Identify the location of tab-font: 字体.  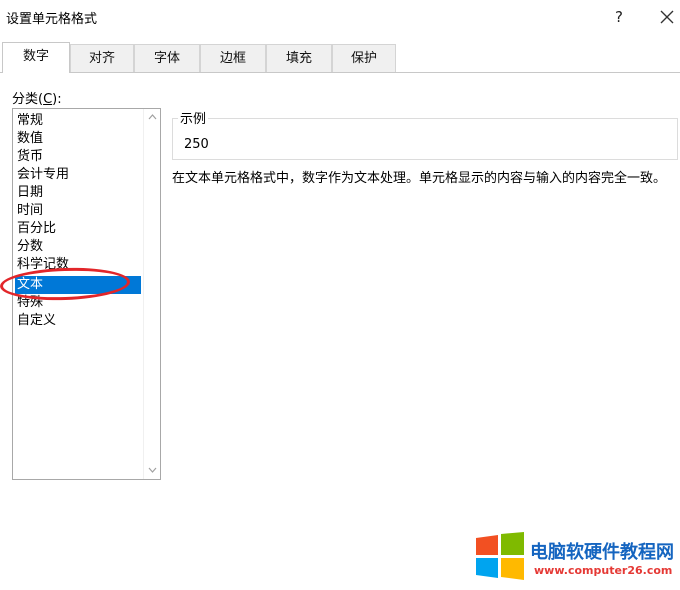
(167, 58).